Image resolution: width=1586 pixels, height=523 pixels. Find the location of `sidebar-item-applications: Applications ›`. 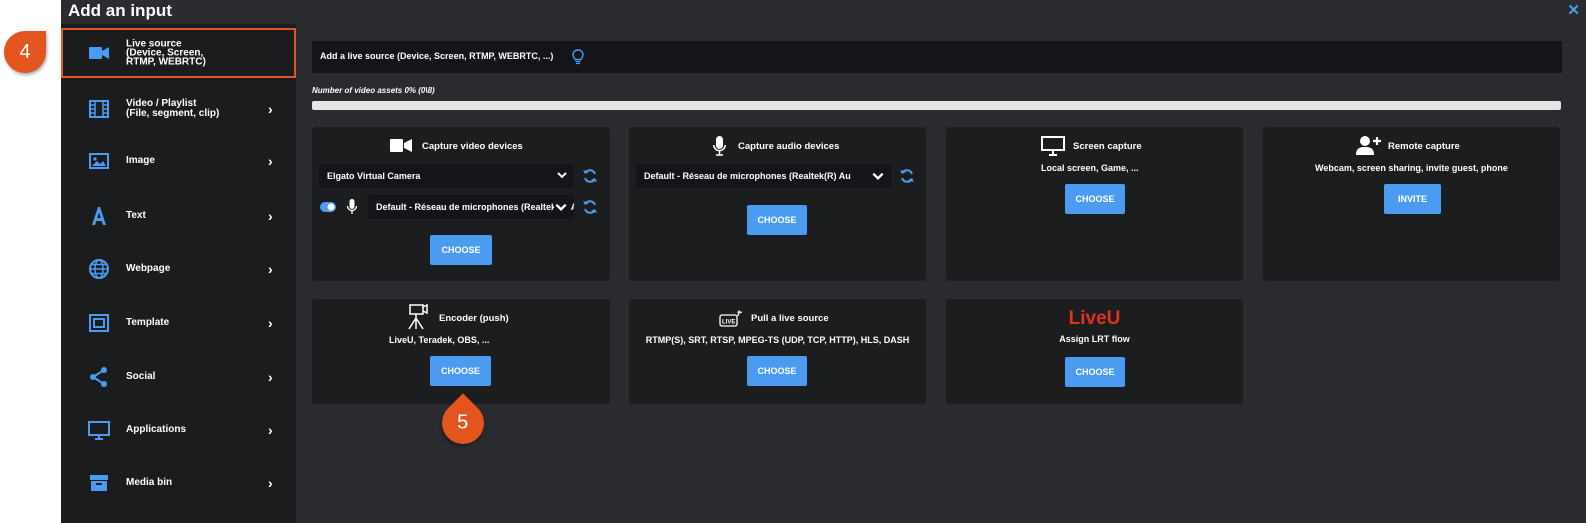

sidebar-item-applications: Applications › is located at coordinates (178, 430).